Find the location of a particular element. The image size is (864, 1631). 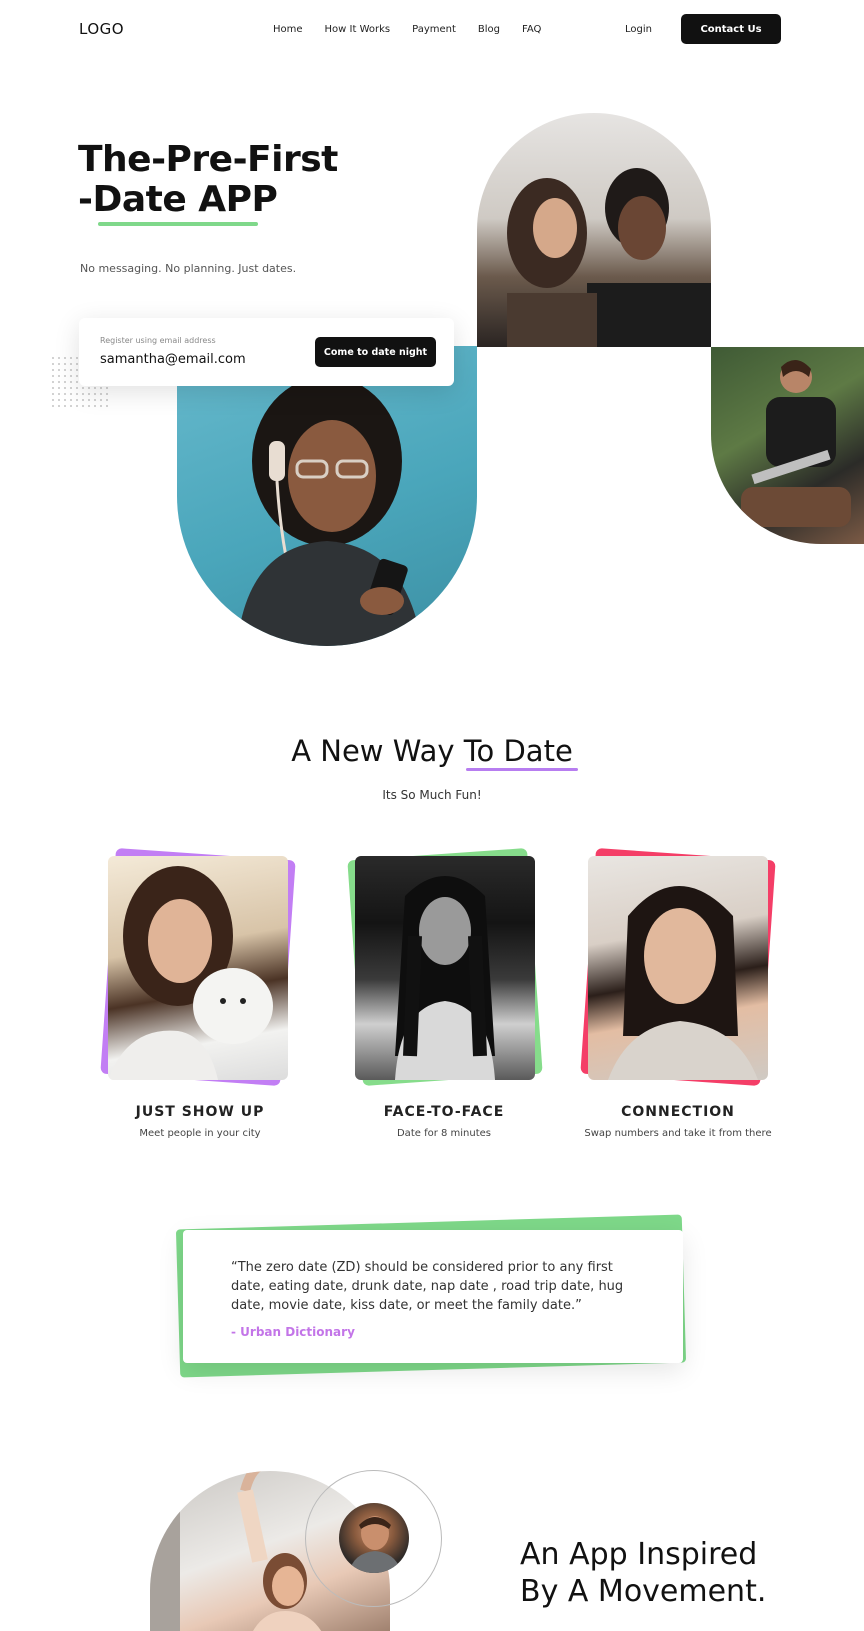

section-title-part2: To Date is located at coordinates (518, 751).